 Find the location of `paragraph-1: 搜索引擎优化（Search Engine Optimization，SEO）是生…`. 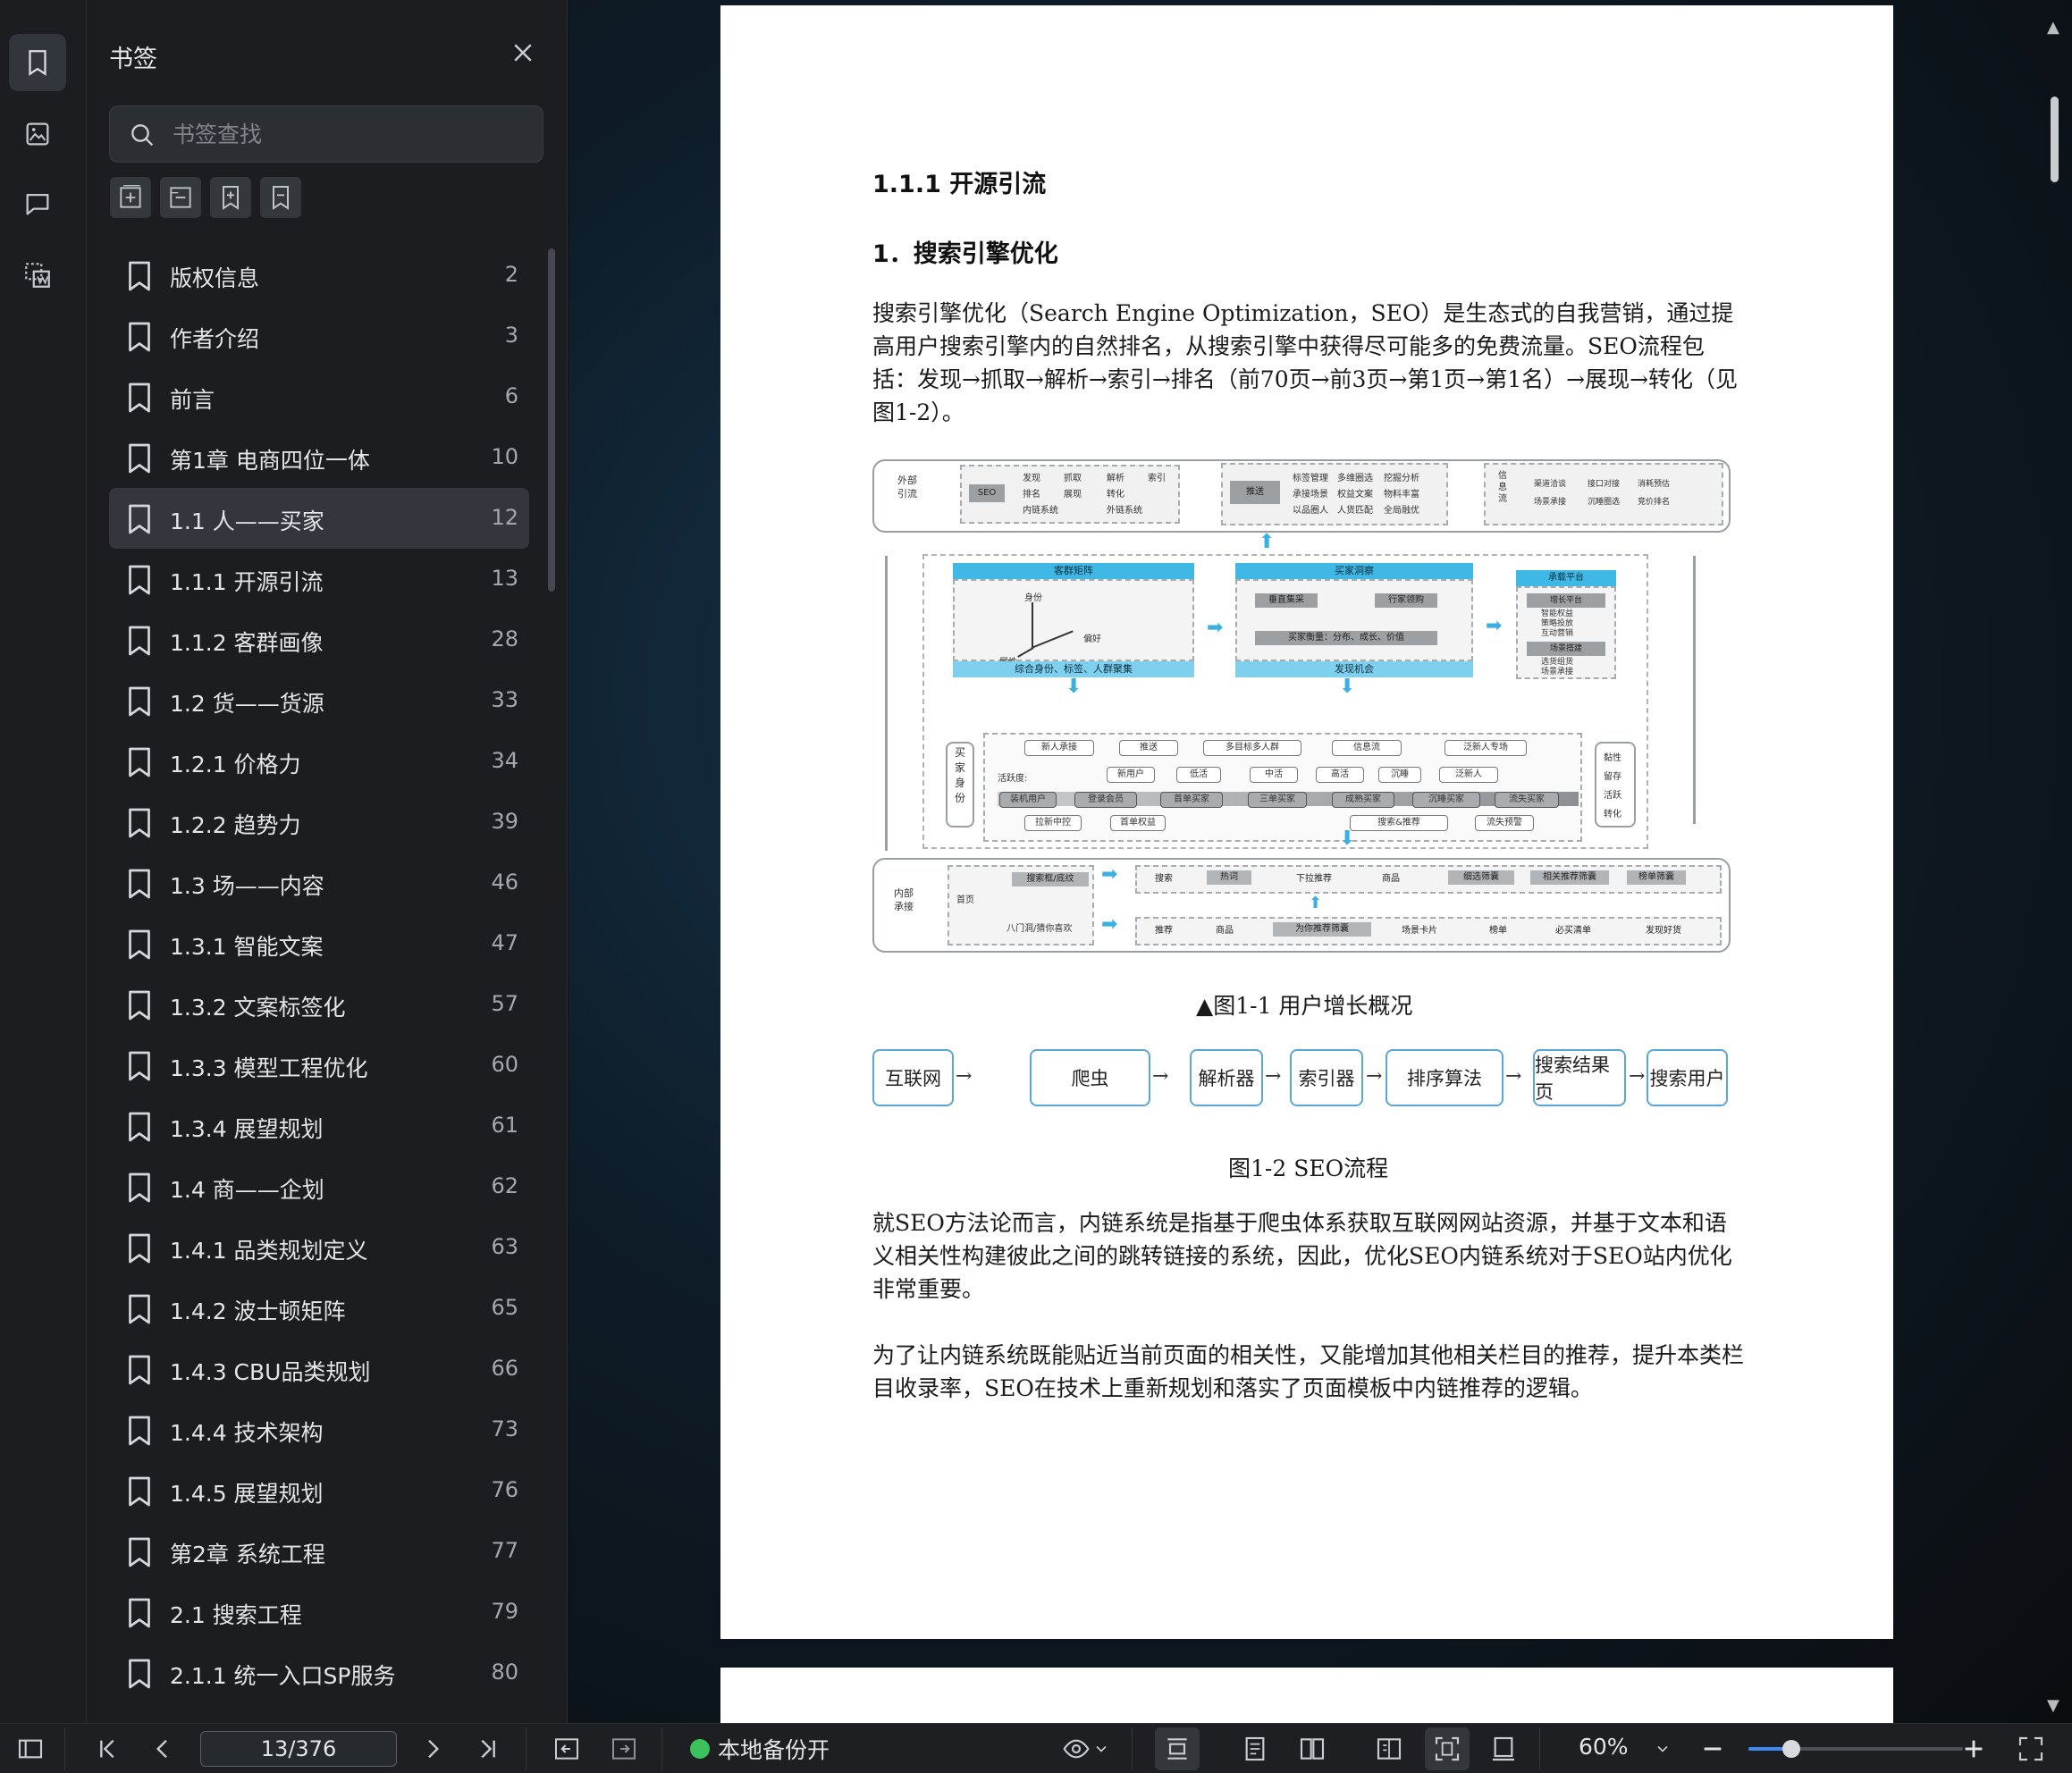

paragraph-1: 搜索引擎优化（Search Engine Optimization，SEO）是生… is located at coordinates (1305, 362).